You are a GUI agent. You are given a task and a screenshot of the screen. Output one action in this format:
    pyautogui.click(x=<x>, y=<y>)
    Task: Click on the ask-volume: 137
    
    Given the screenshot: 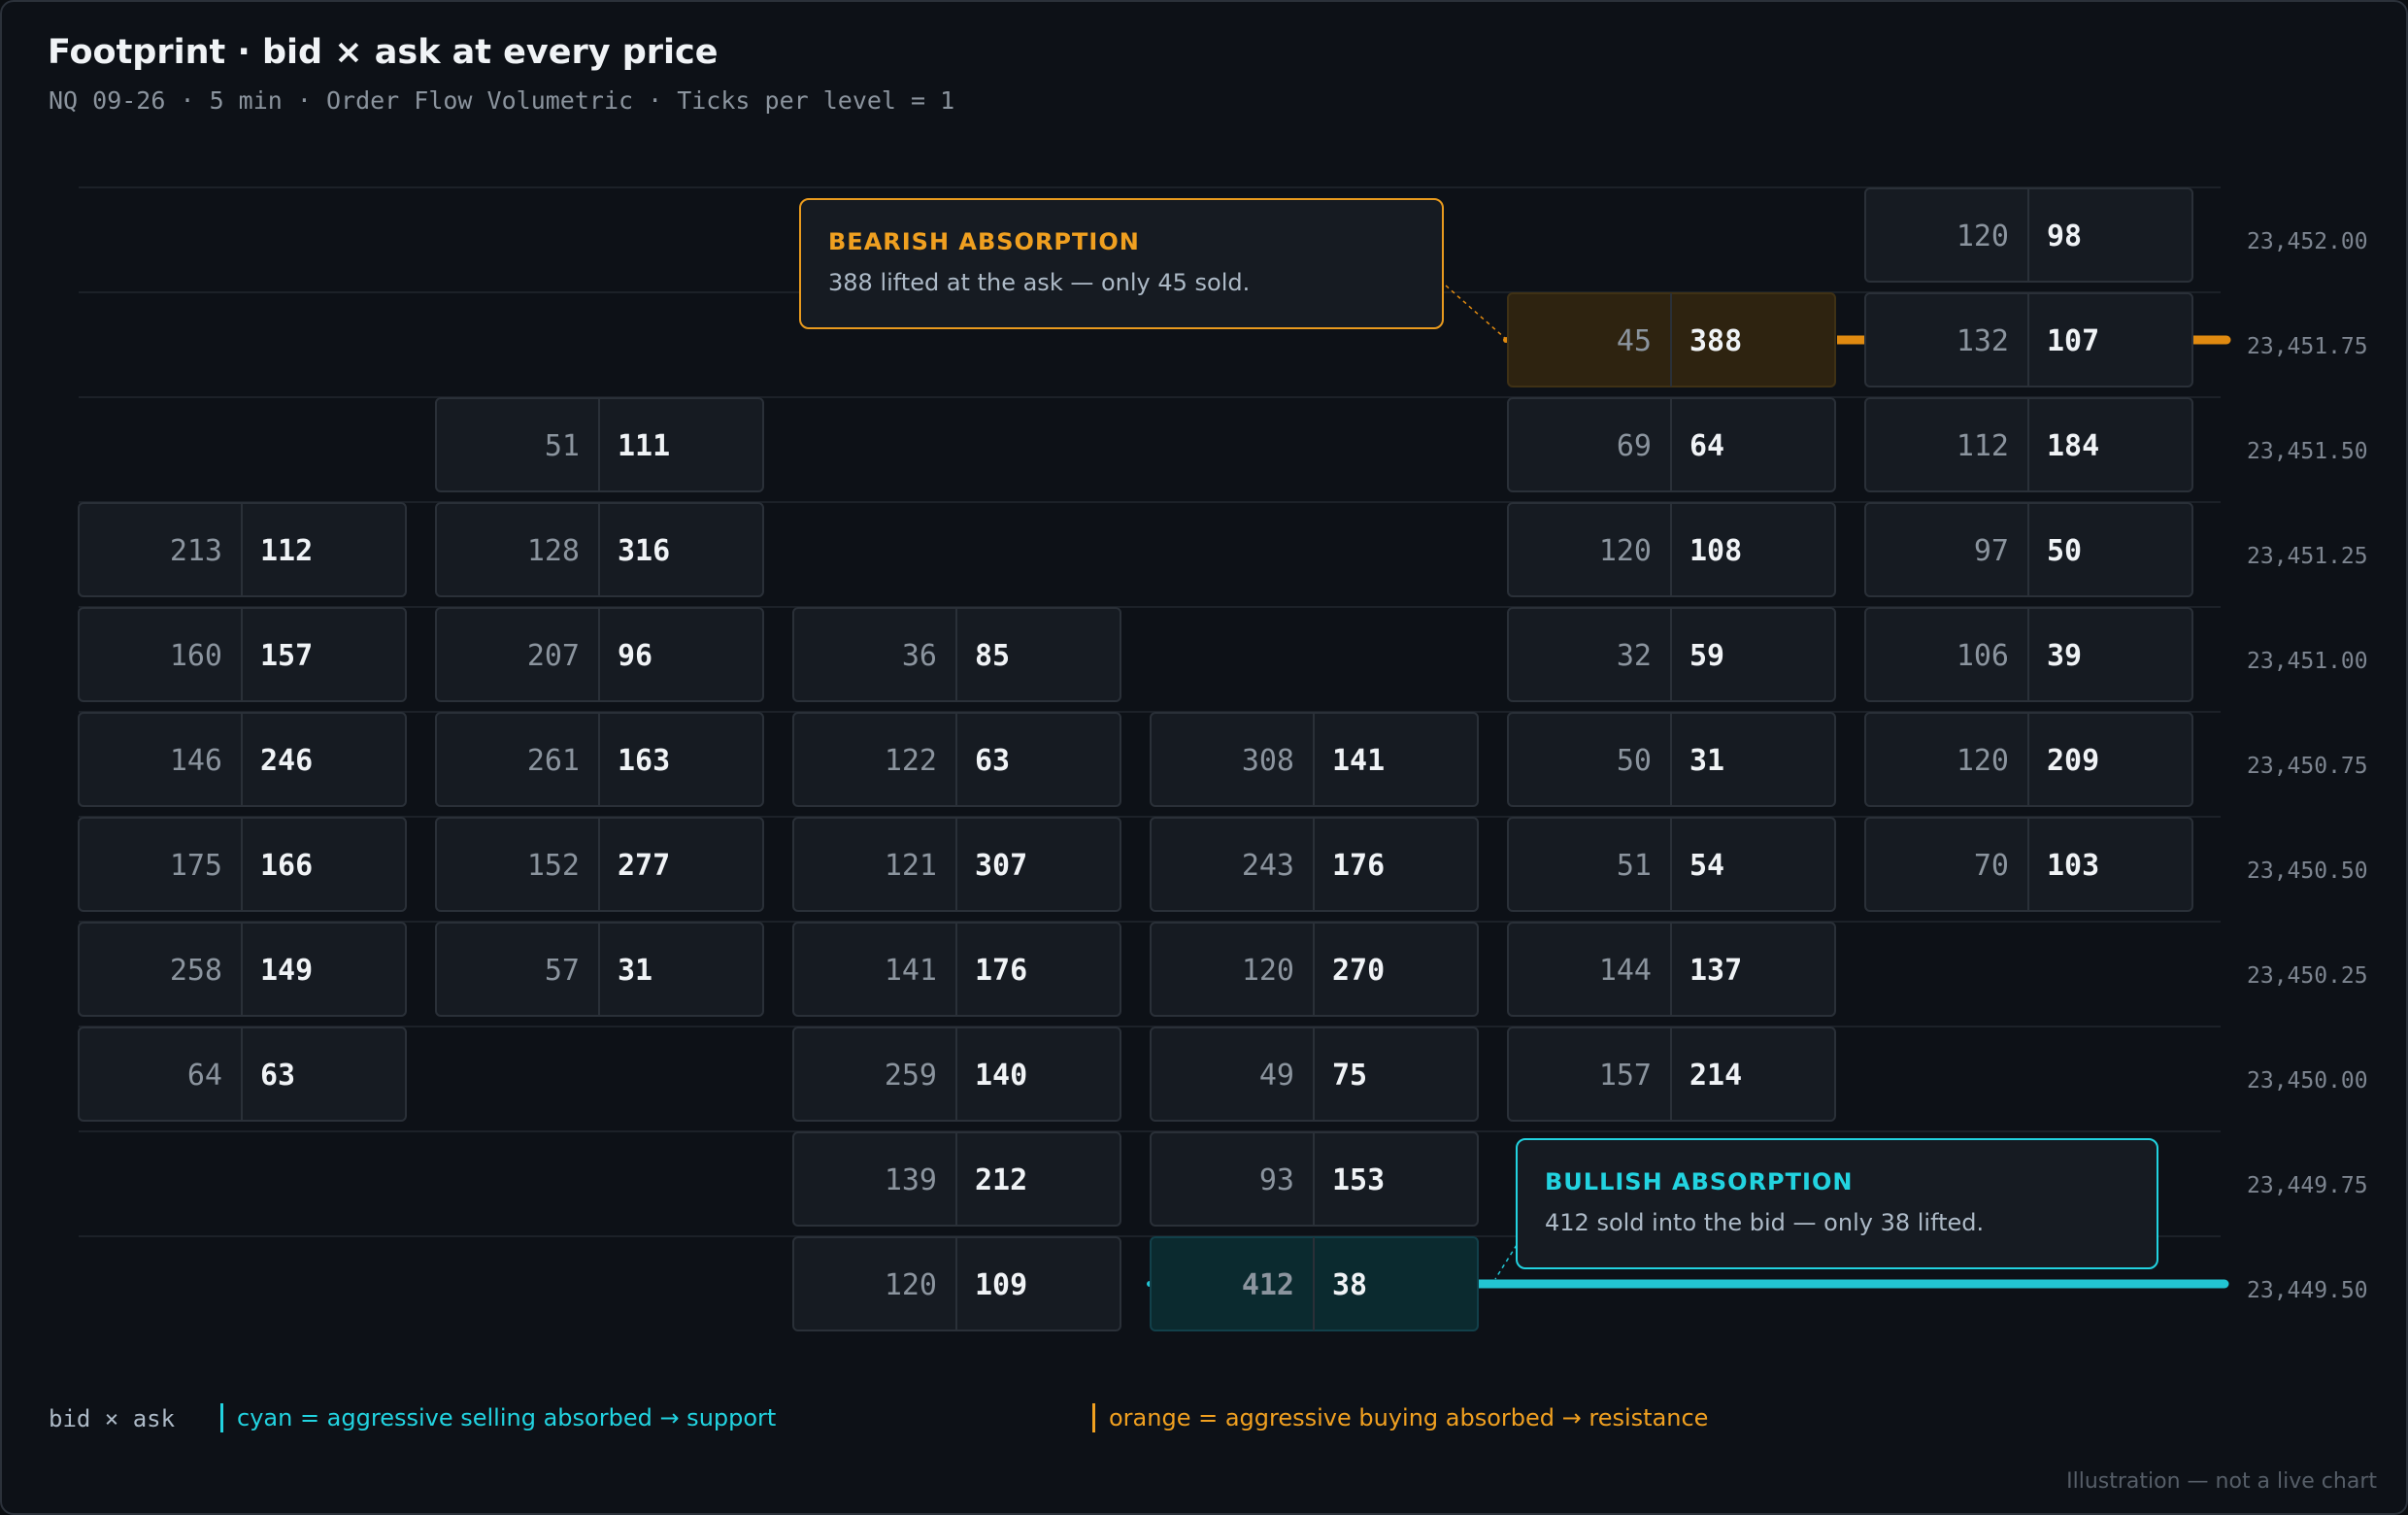 What is the action you would take?
    pyautogui.click(x=1715, y=971)
    